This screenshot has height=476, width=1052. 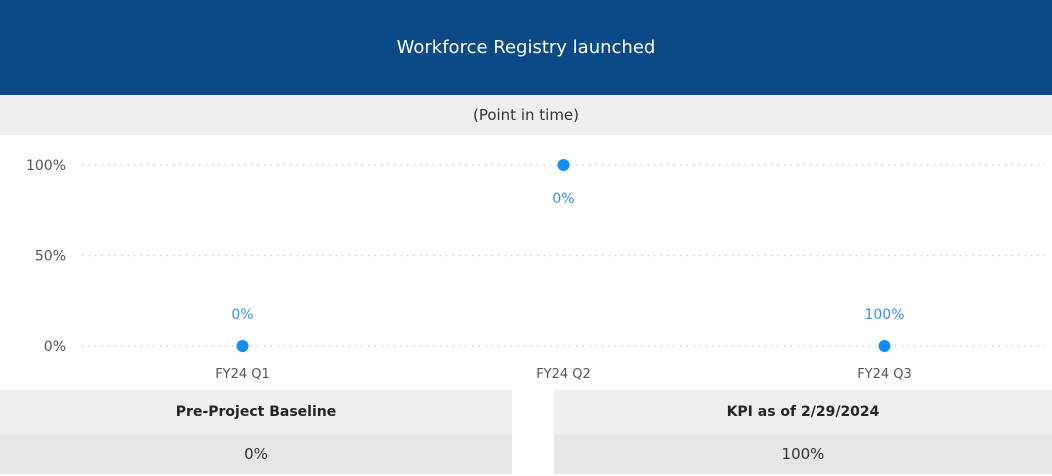 I want to click on data-label: 100%, so click(x=884, y=315).